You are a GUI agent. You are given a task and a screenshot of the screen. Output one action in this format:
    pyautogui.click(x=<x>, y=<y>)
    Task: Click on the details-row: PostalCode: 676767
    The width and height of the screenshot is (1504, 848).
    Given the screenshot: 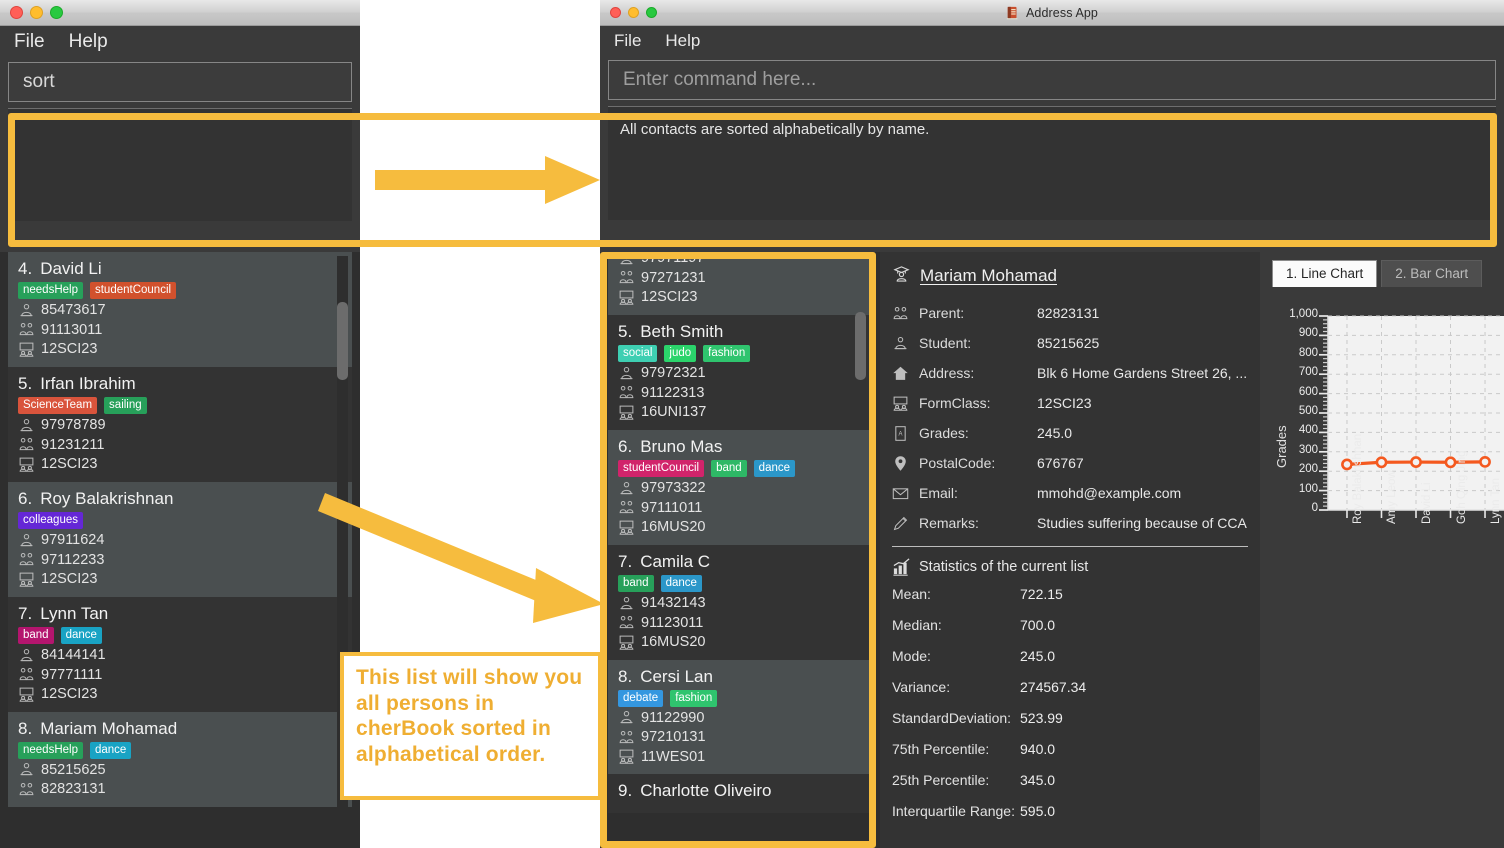 What is the action you would take?
    pyautogui.click(x=1070, y=463)
    